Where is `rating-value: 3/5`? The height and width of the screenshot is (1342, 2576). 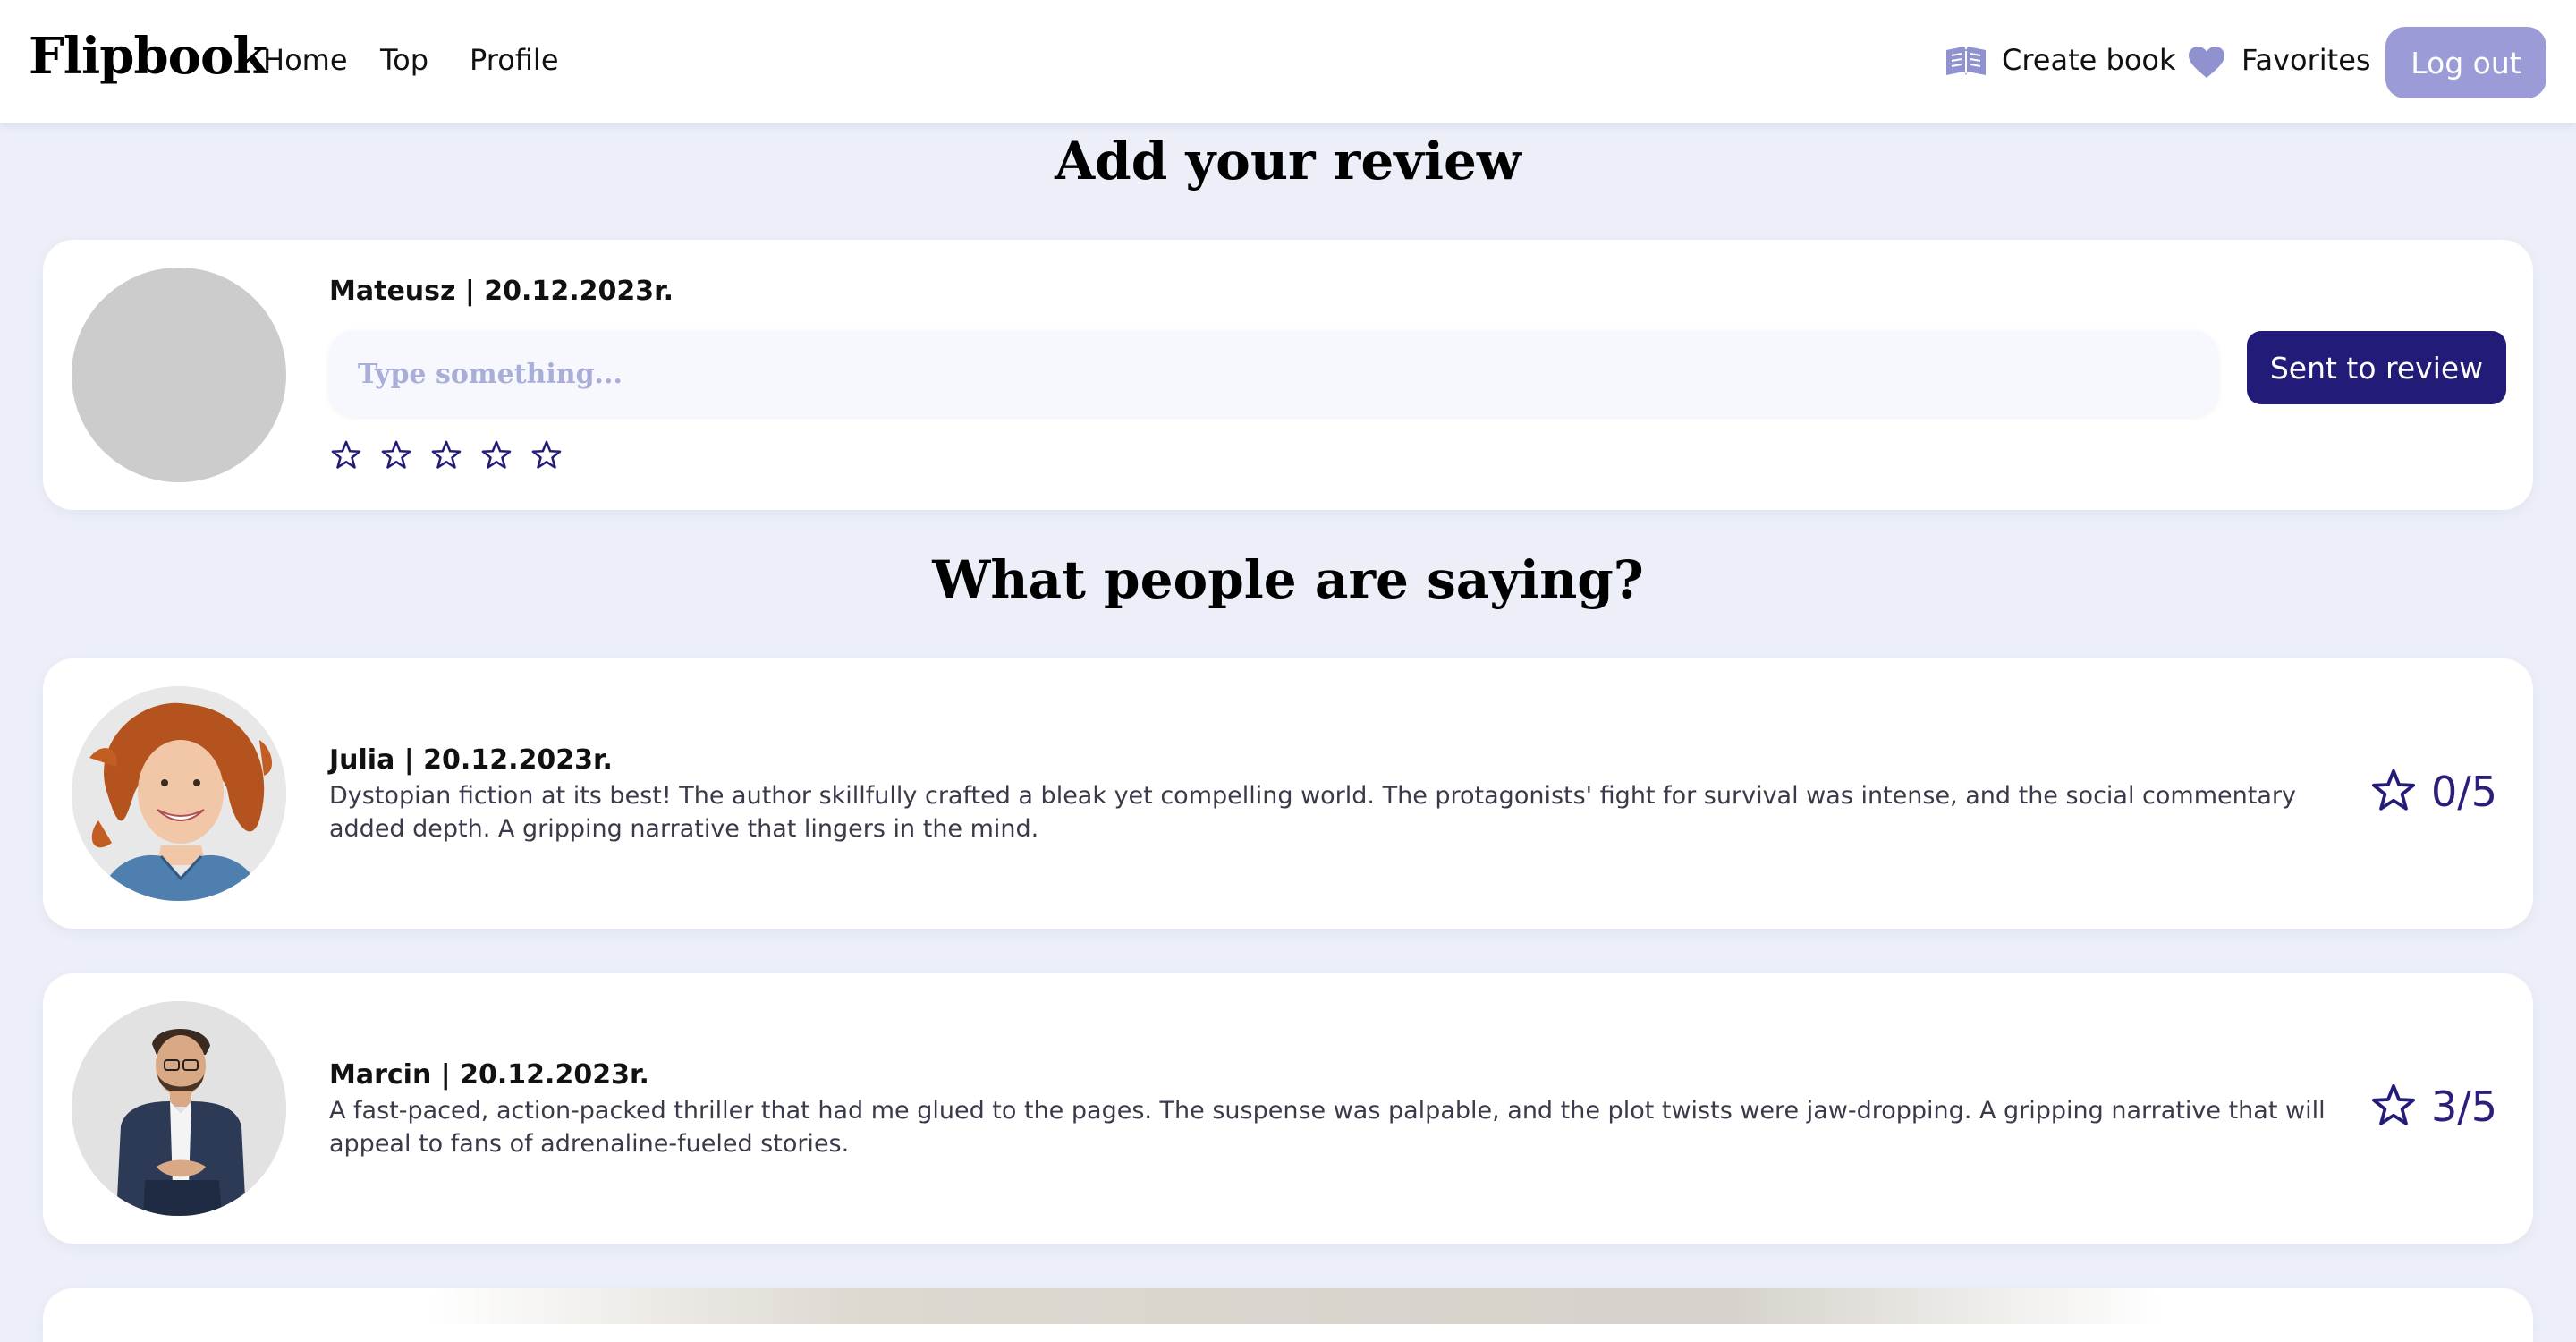
rating-value: 3/5 is located at coordinates (2464, 1107).